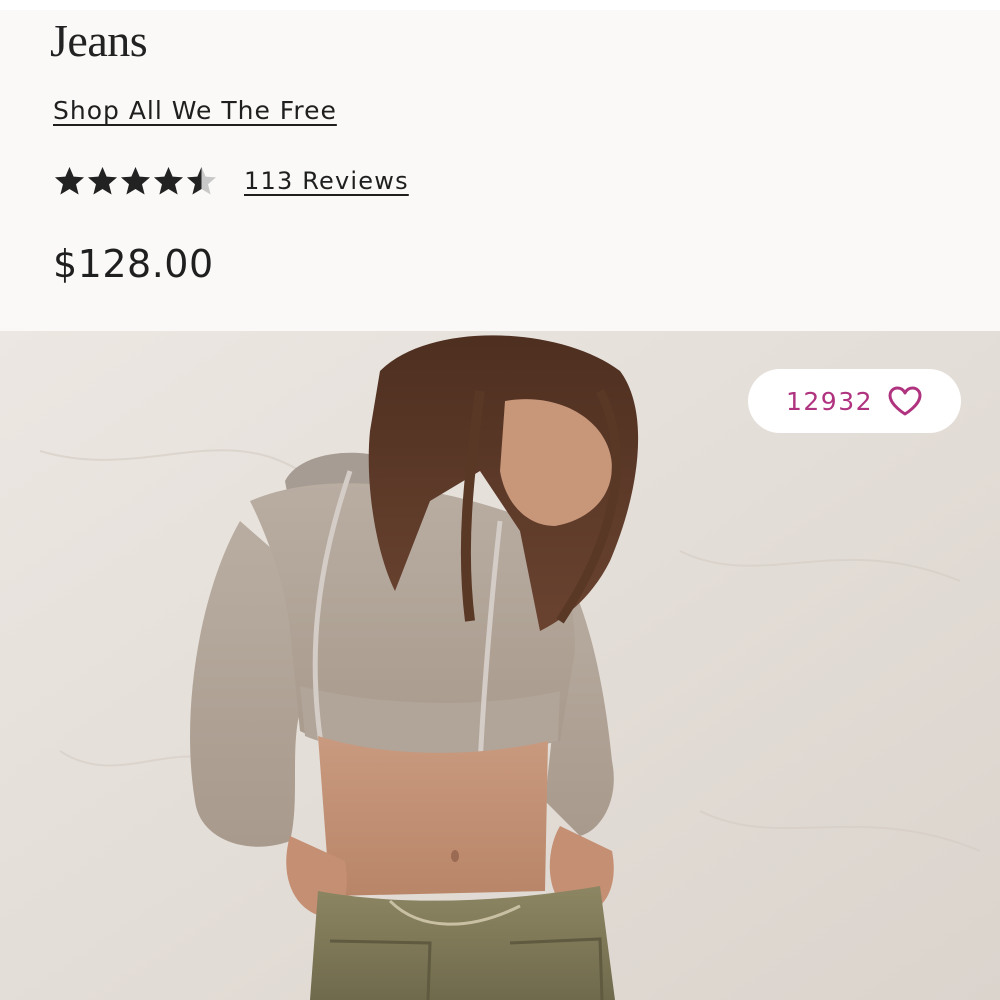 The height and width of the screenshot is (1000, 1000). What do you see at coordinates (326, 181) in the screenshot?
I see `reviews-link: 113 Reviews` at bounding box center [326, 181].